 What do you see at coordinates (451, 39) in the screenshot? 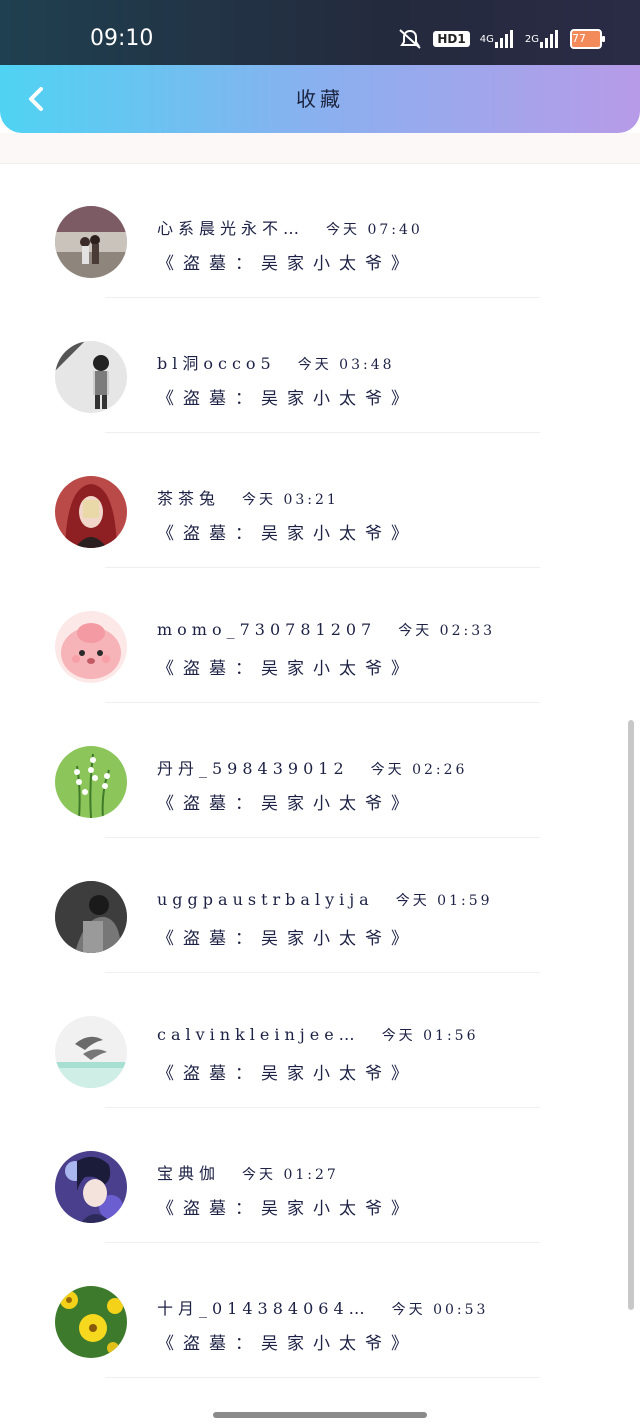
I see `hd-badge: HD1` at bounding box center [451, 39].